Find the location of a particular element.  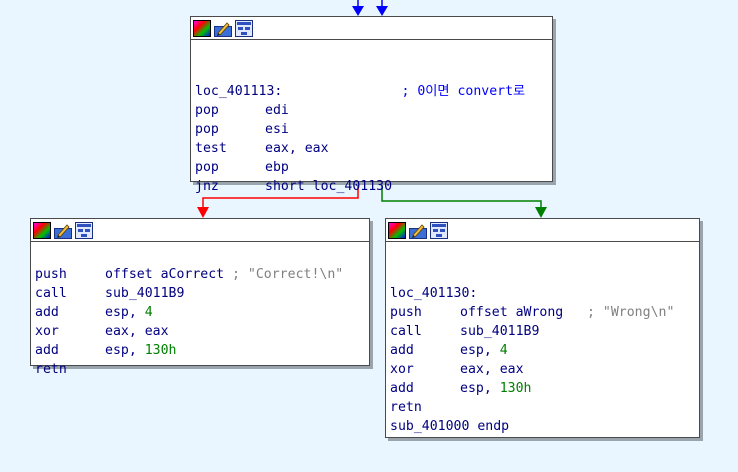

operand: ebp is located at coordinates (277, 167).